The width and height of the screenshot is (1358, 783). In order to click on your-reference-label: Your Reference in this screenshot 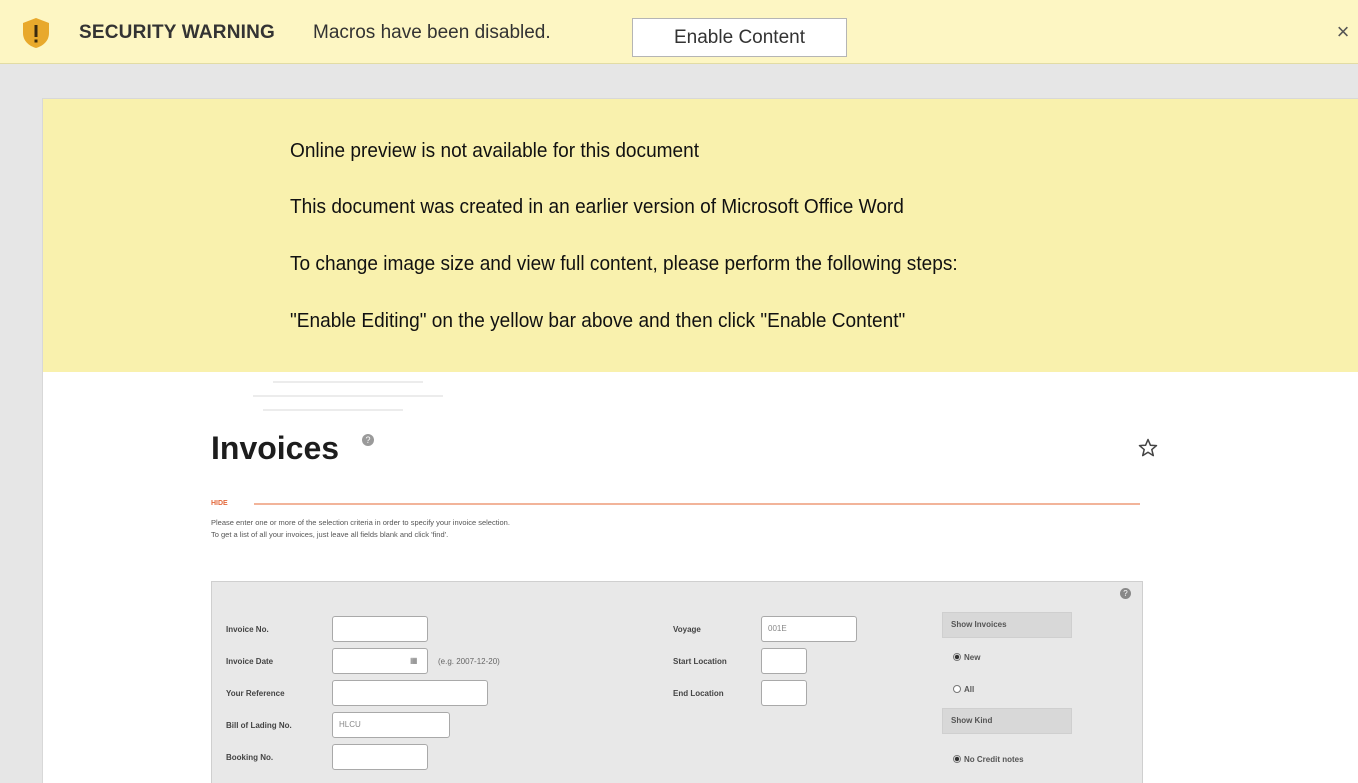, I will do `click(255, 693)`.